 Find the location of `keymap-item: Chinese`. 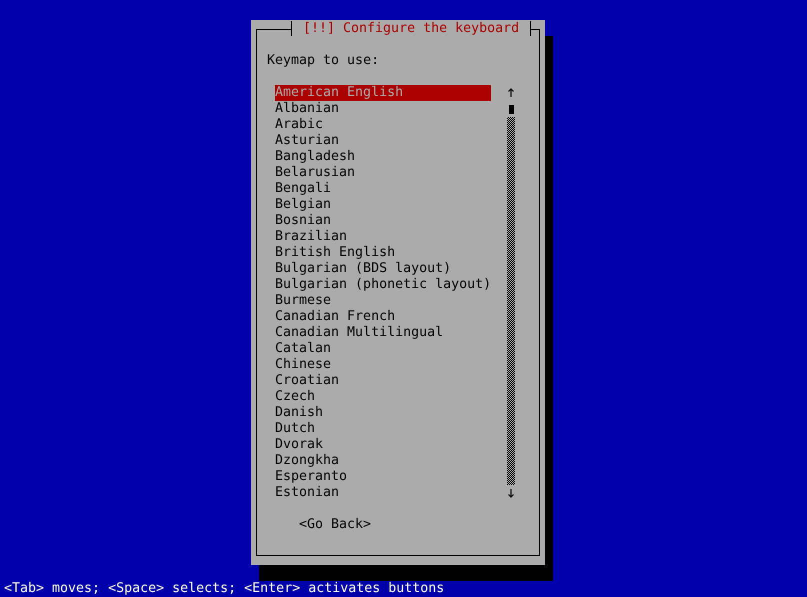

keymap-item: Chinese is located at coordinates (383, 365).